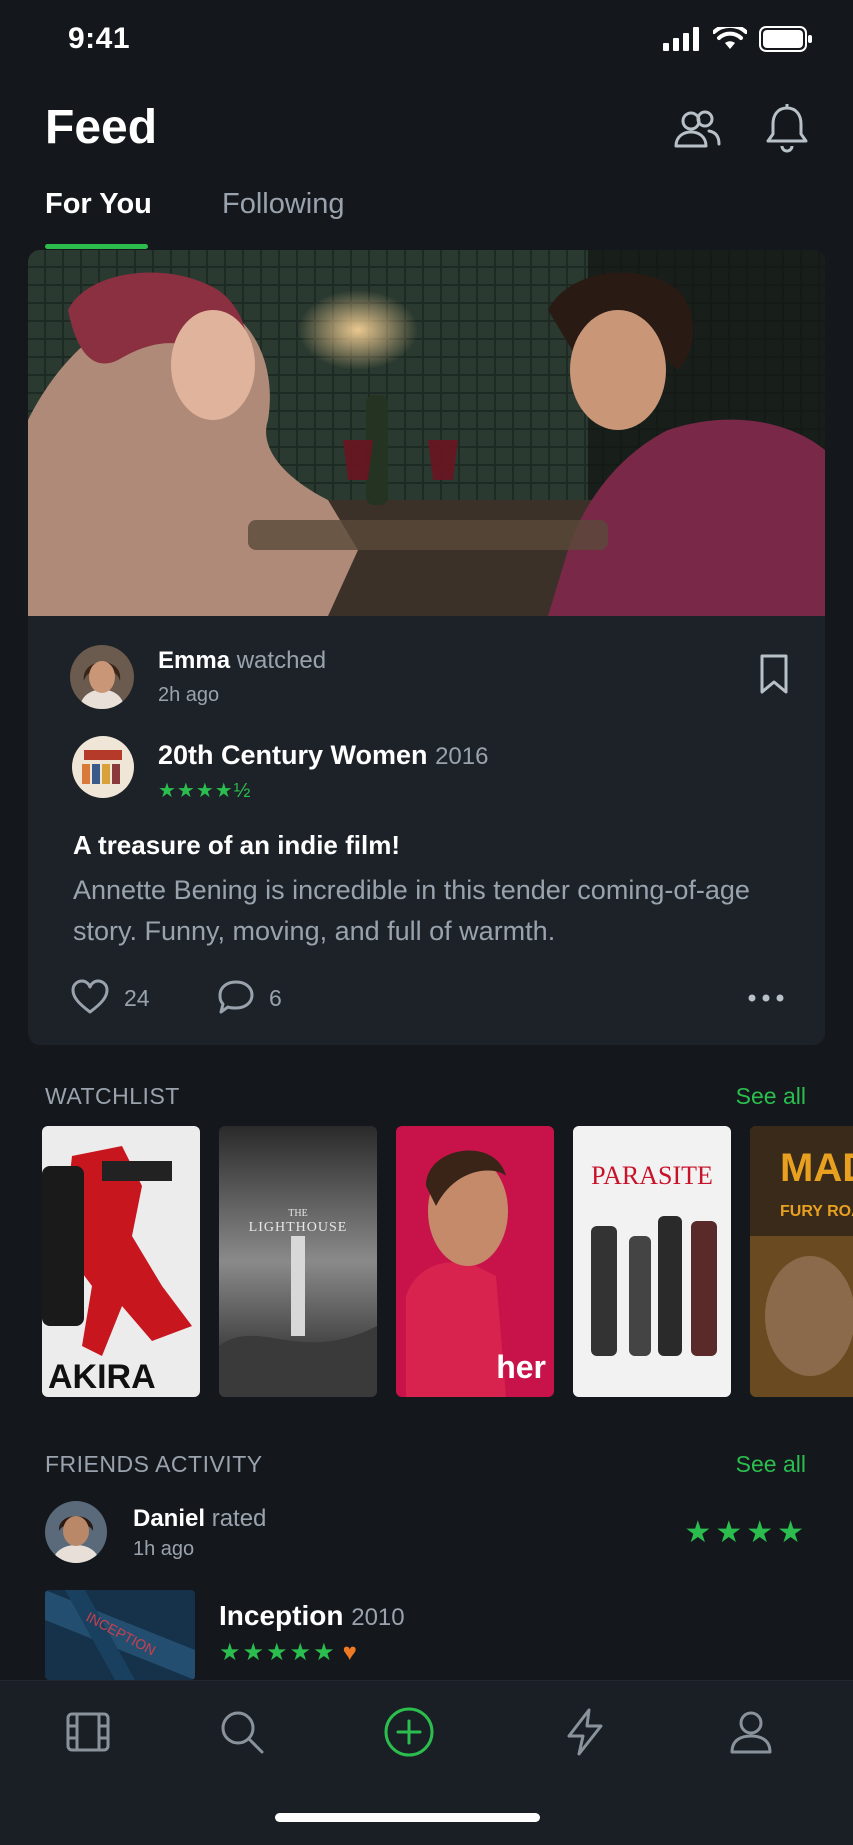 This screenshot has height=1845, width=853. I want to click on friends-activity-see-all-link: See all, so click(771, 1464).